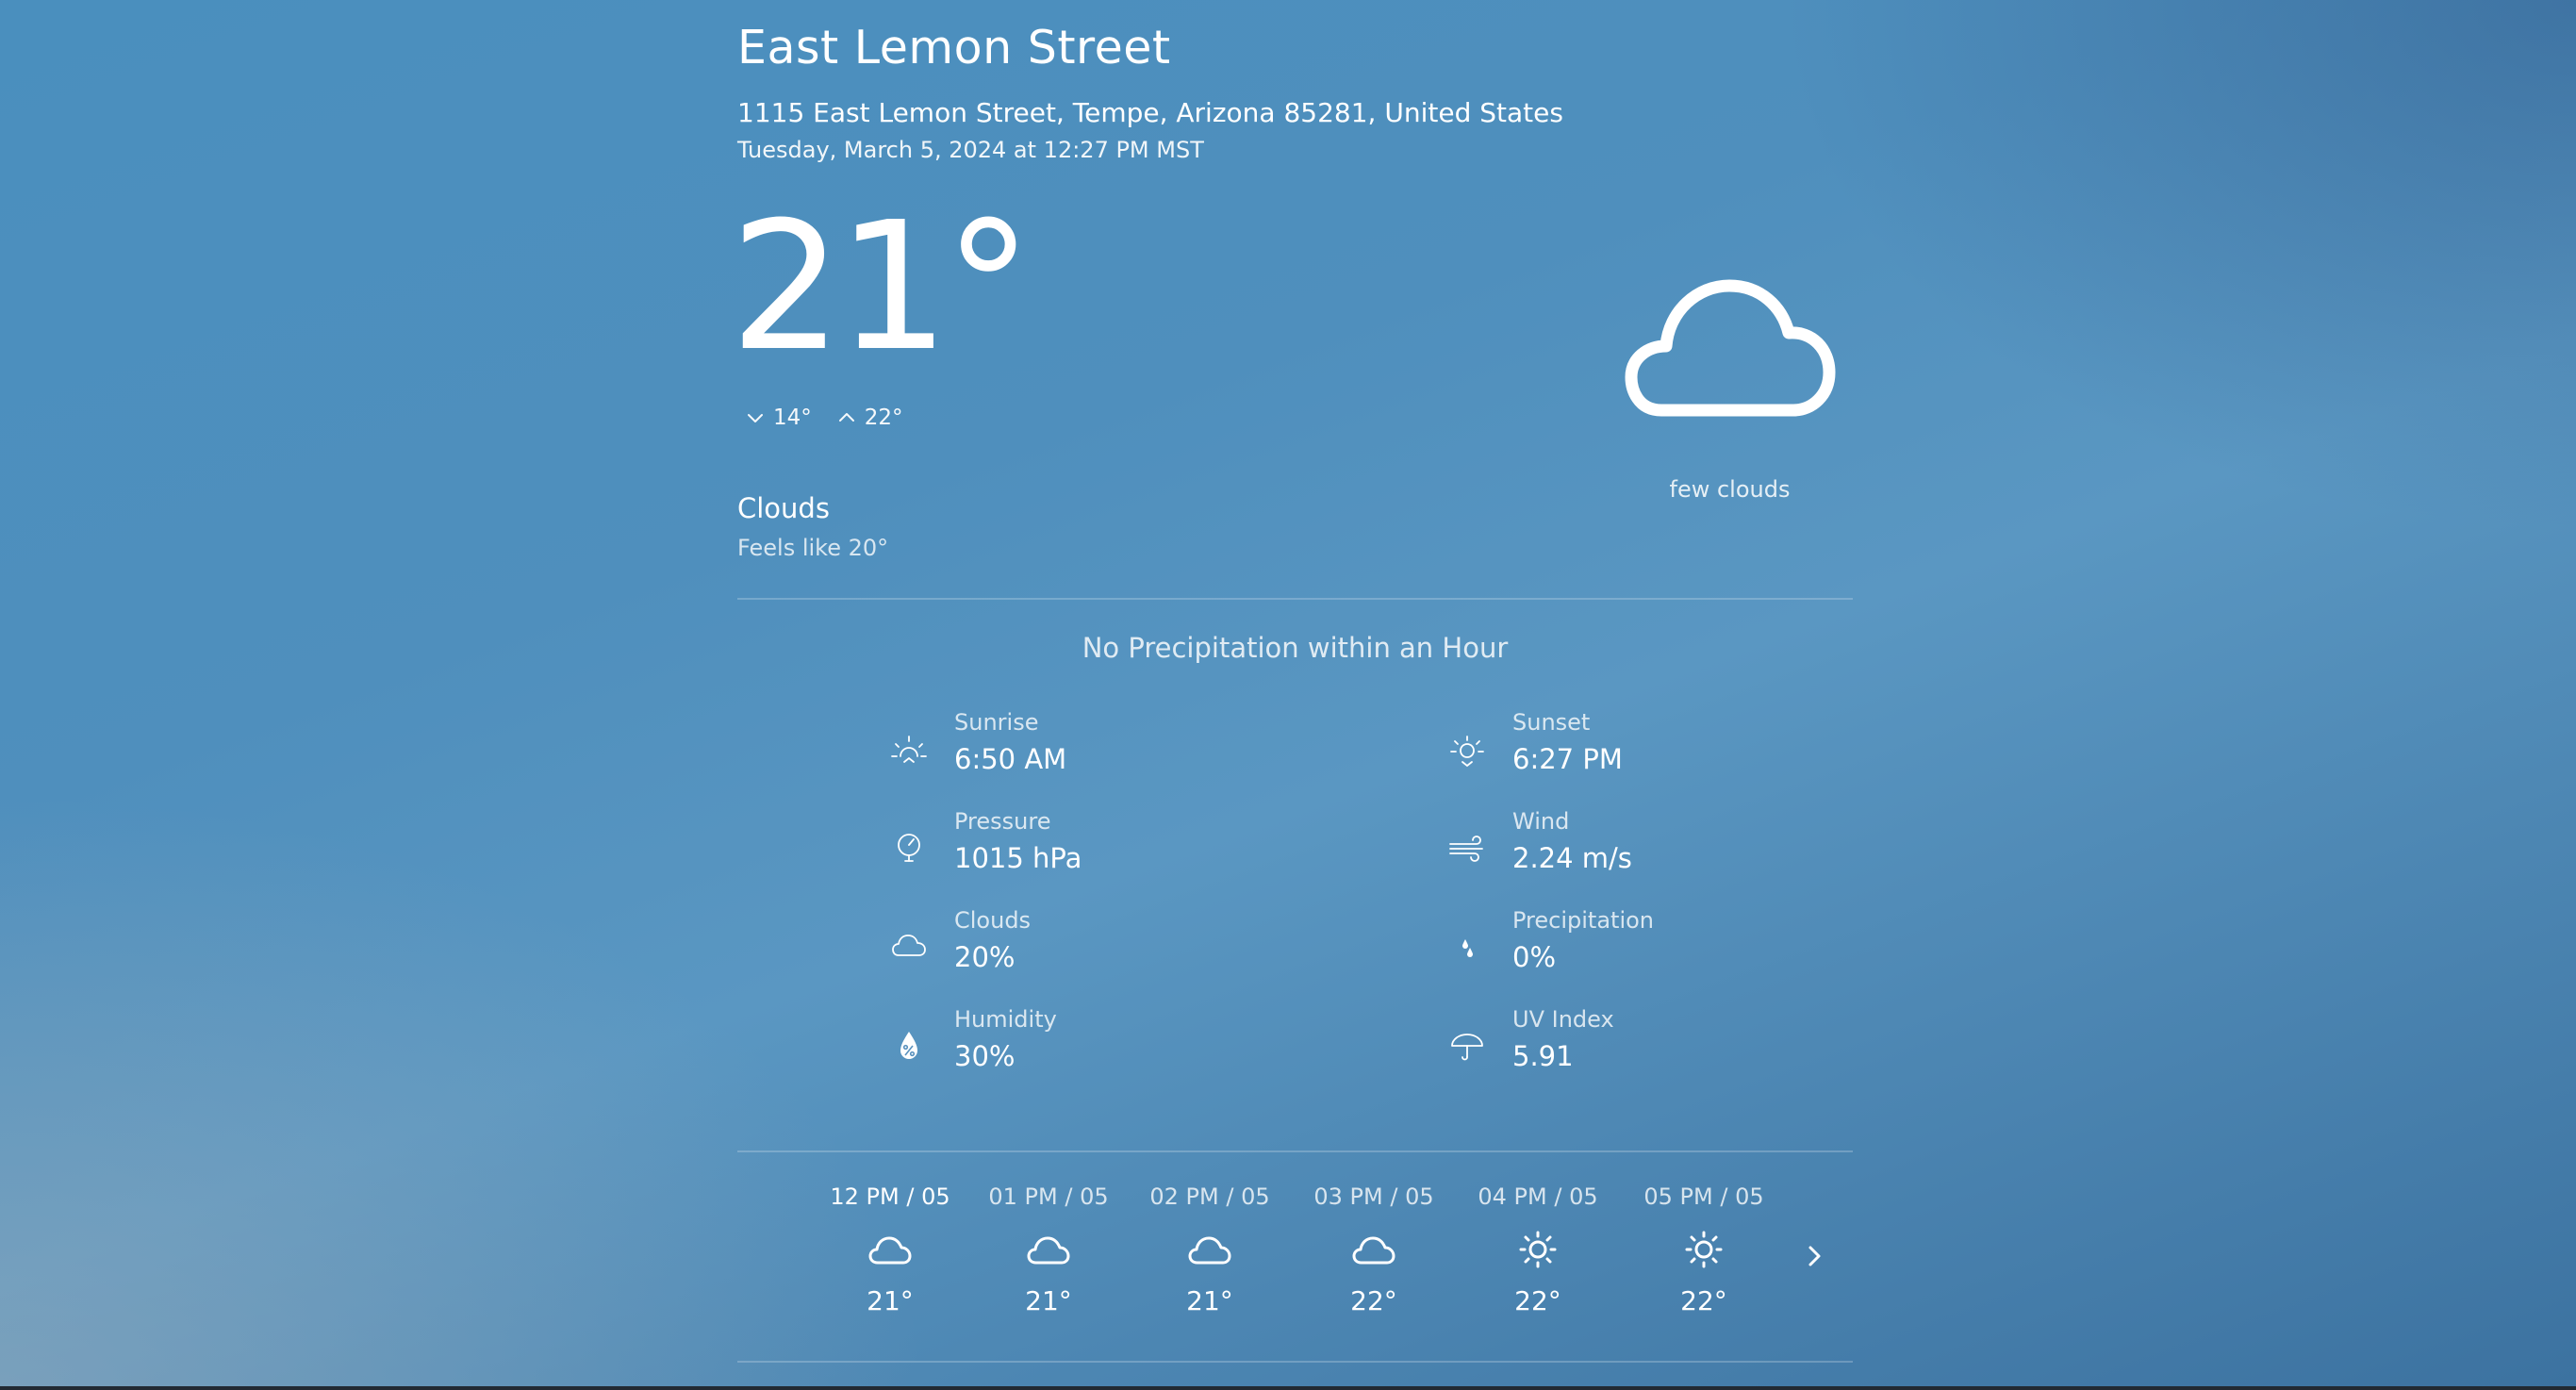 This screenshot has height=1390, width=2576. Describe the element at coordinates (1551, 722) in the screenshot. I see `detail-label: Sunset` at that location.